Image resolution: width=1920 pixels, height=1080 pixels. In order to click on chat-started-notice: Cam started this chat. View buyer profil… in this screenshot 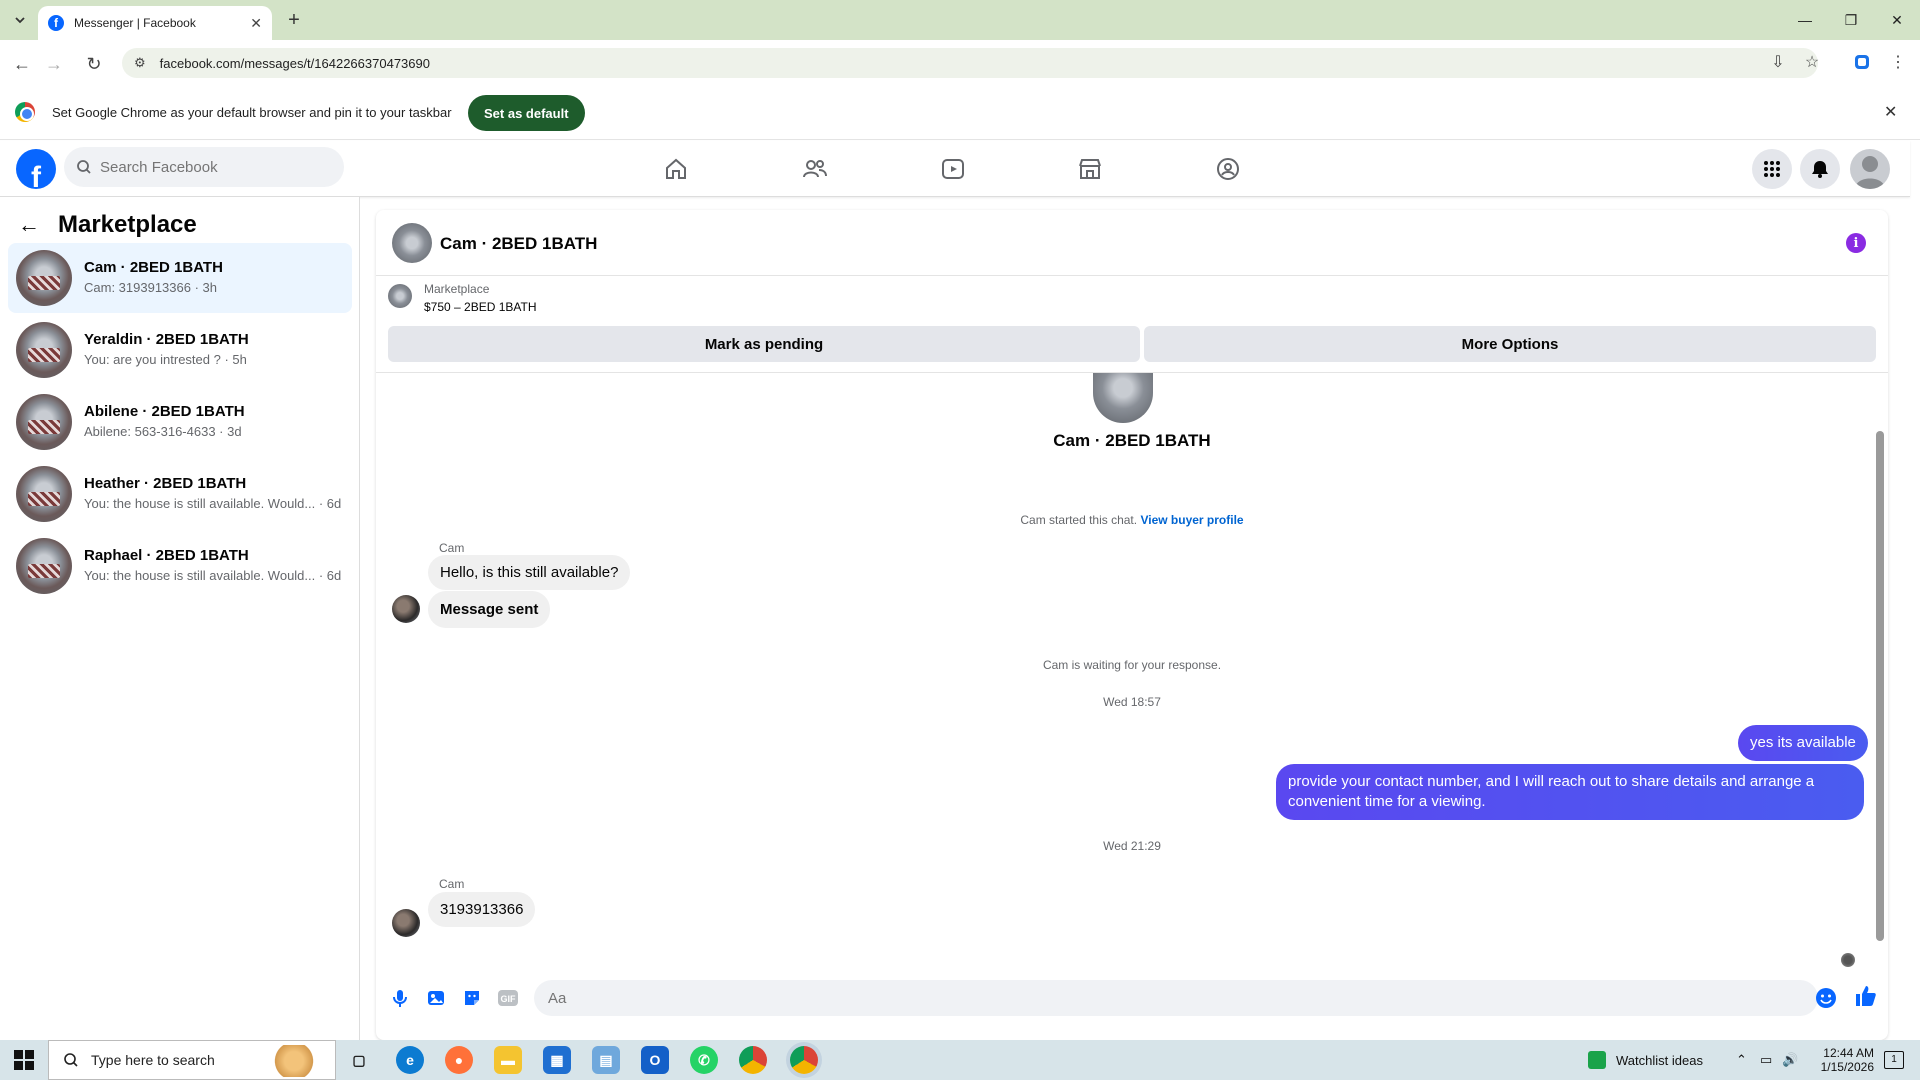, I will do `click(1132, 520)`.